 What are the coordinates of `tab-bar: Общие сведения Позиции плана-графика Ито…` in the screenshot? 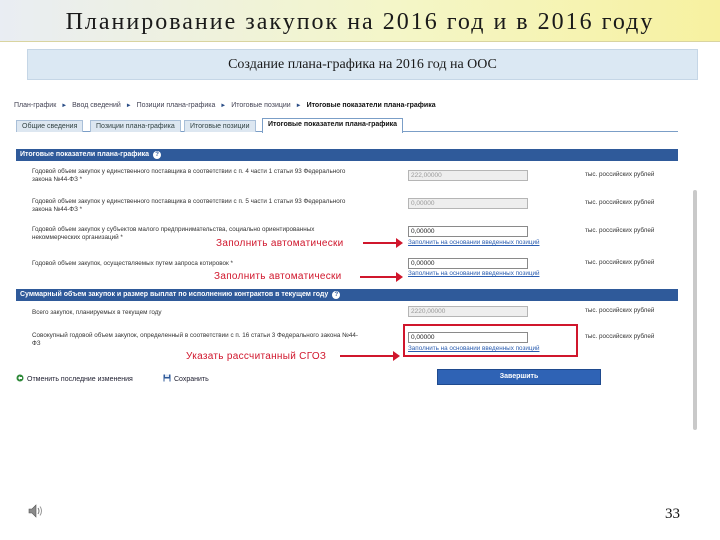 It's located at (347, 125).